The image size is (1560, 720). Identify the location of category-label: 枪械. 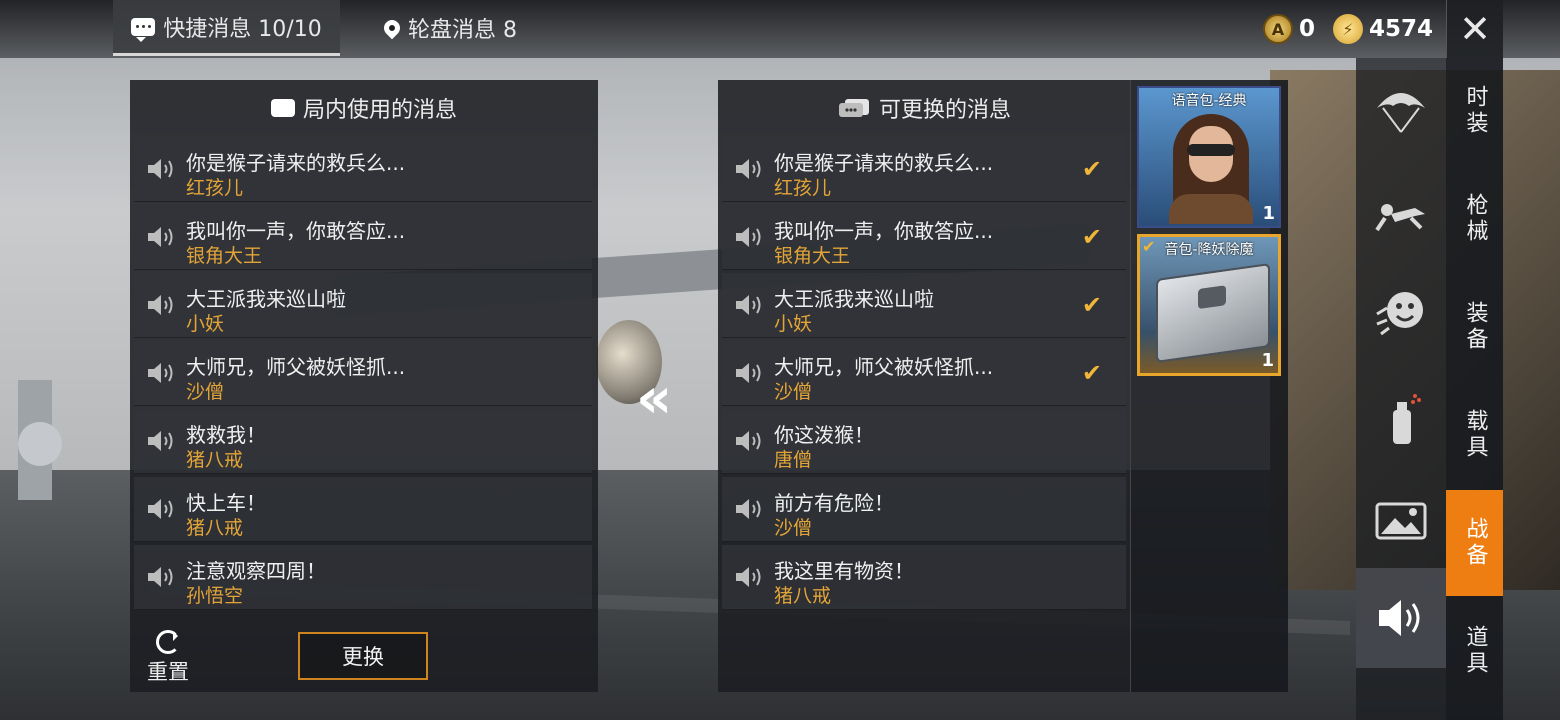
(1475, 219).